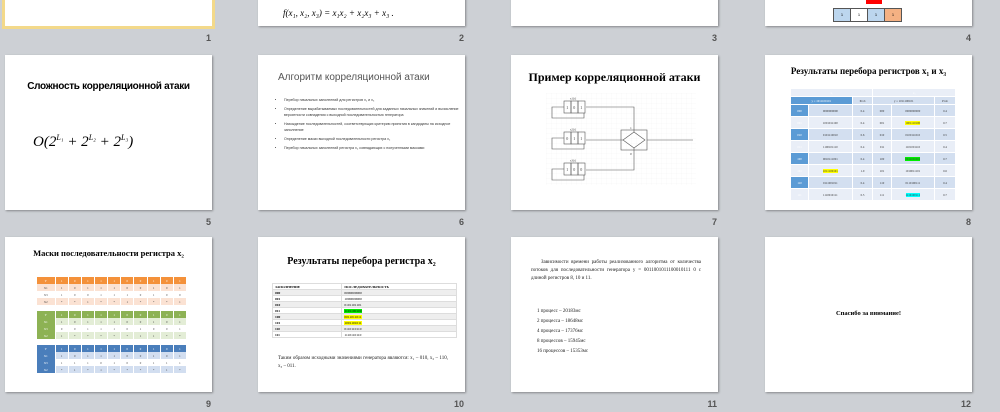  Describe the element at coordinates (913, 146) in the screenshot. I see `table-cell: 1101001110` at that location.